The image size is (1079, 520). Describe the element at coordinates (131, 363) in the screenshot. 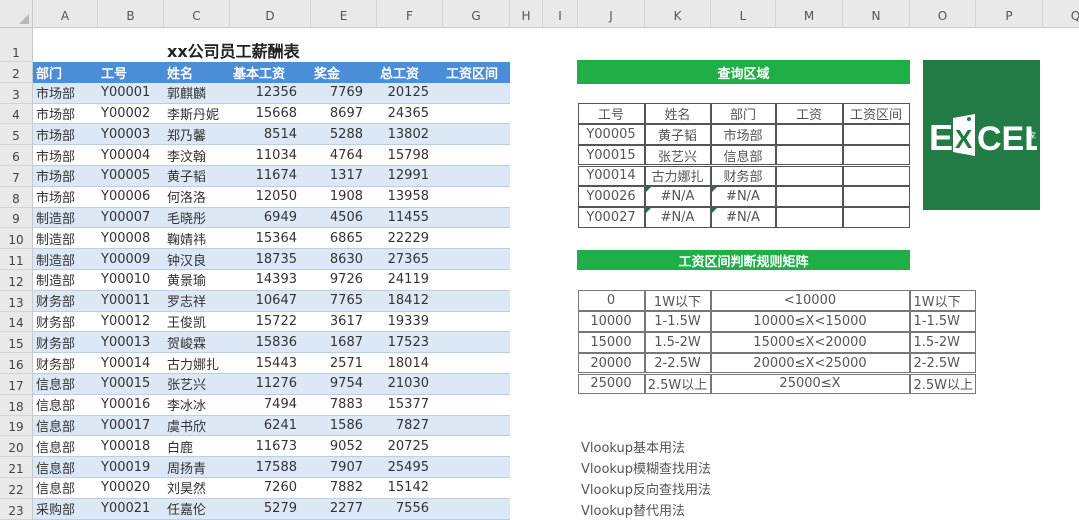

I see `salary-cell: Y00014` at that location.